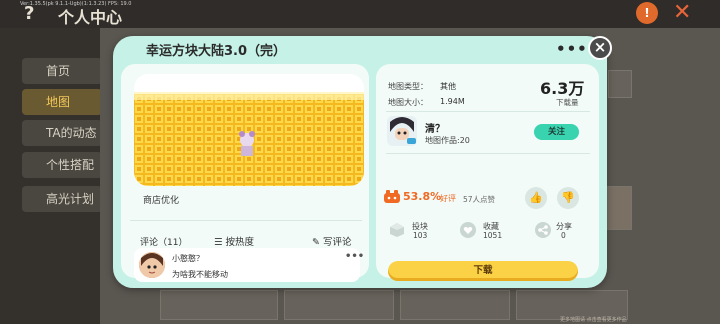  I want to click on map-preview-image, so click(249, 130).